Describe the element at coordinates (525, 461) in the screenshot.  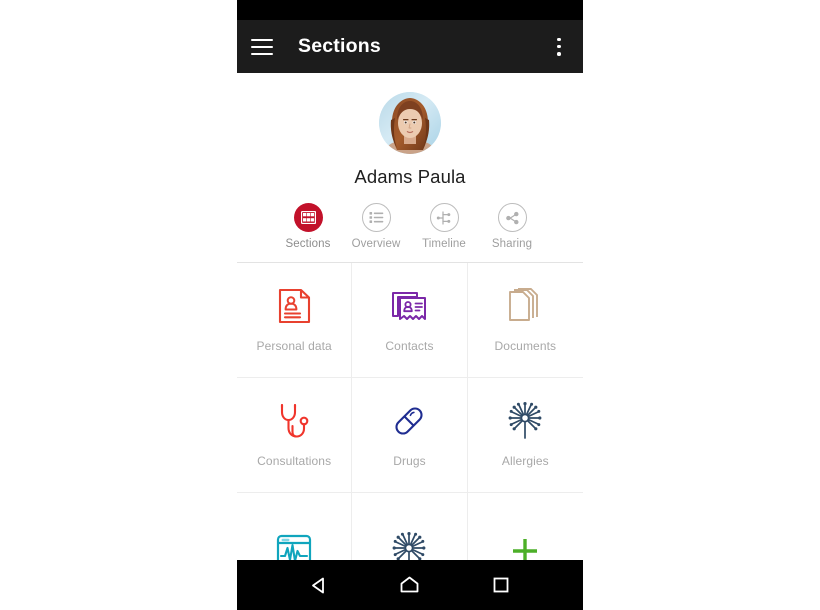
I see `section-label-allergies: Allergies` at that location.